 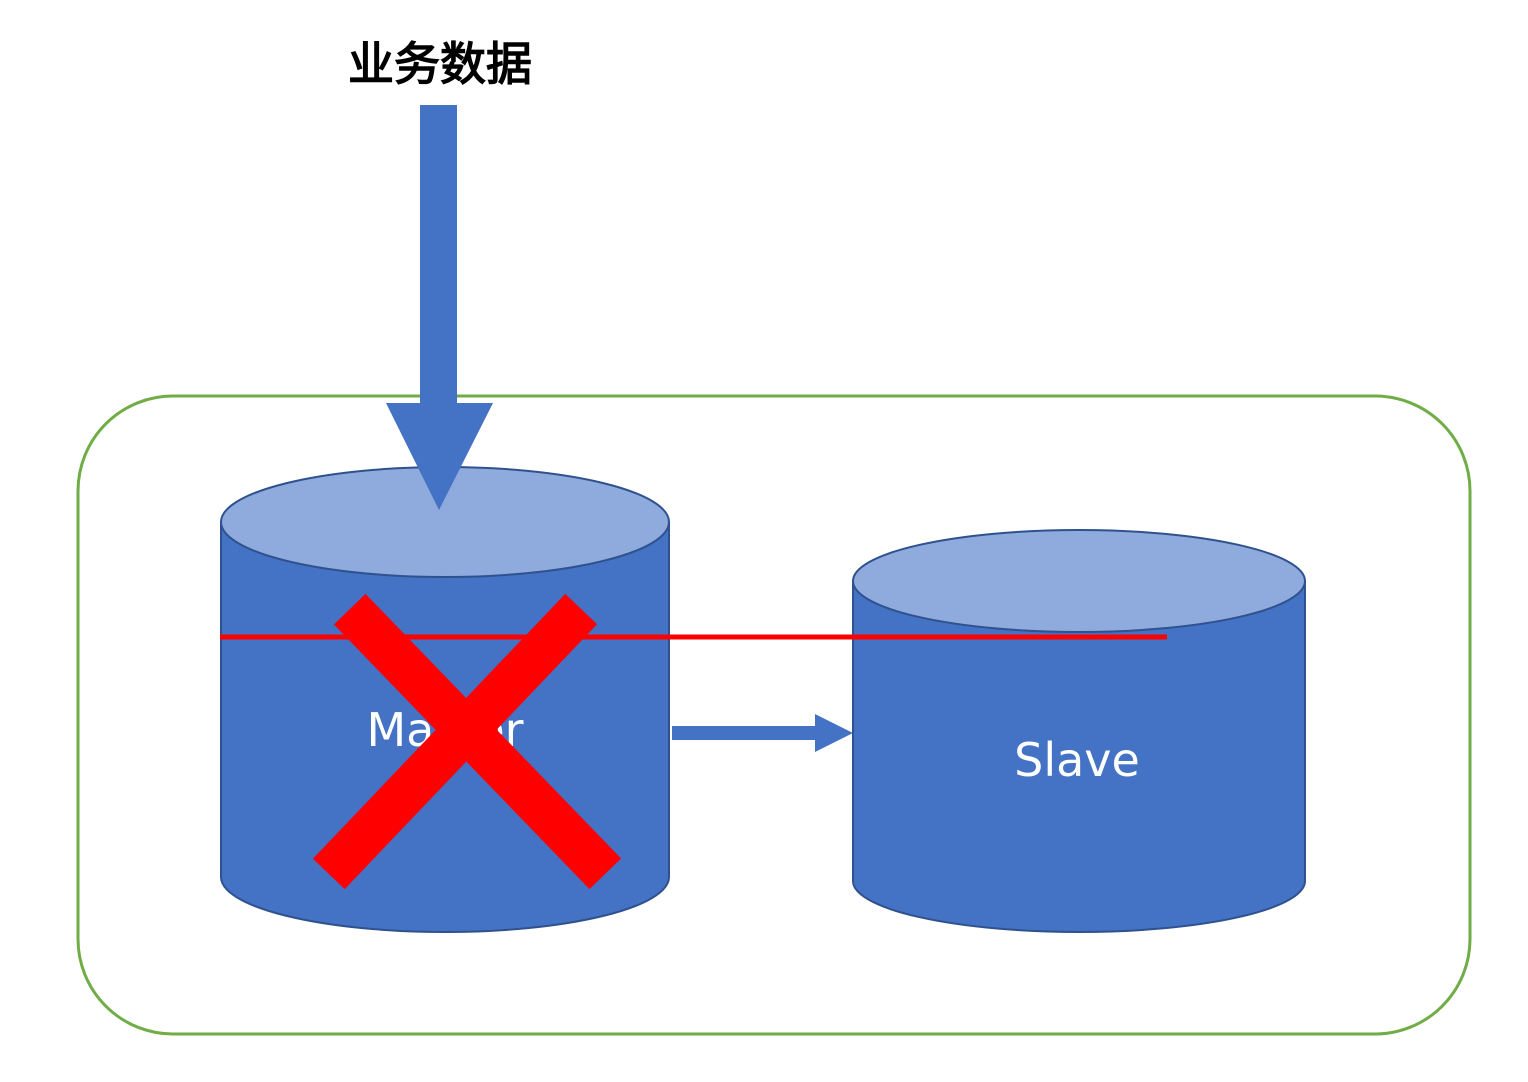 What do you see at coordinates (762, 733) in the screenshot?
I see `replication-arrow` at bounding box center [762, 733].